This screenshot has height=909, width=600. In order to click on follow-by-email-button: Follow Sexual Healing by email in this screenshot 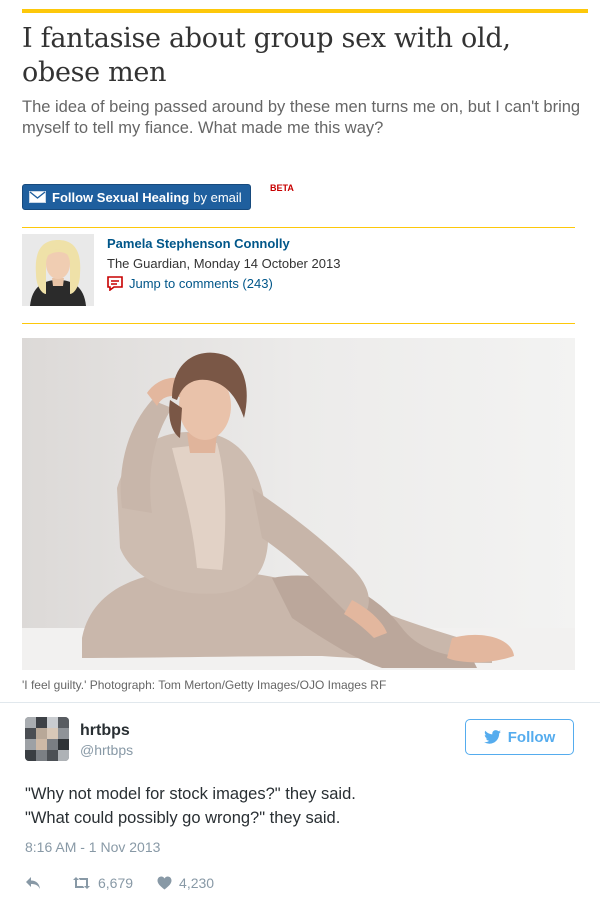, I will do `click(136, 197)`.